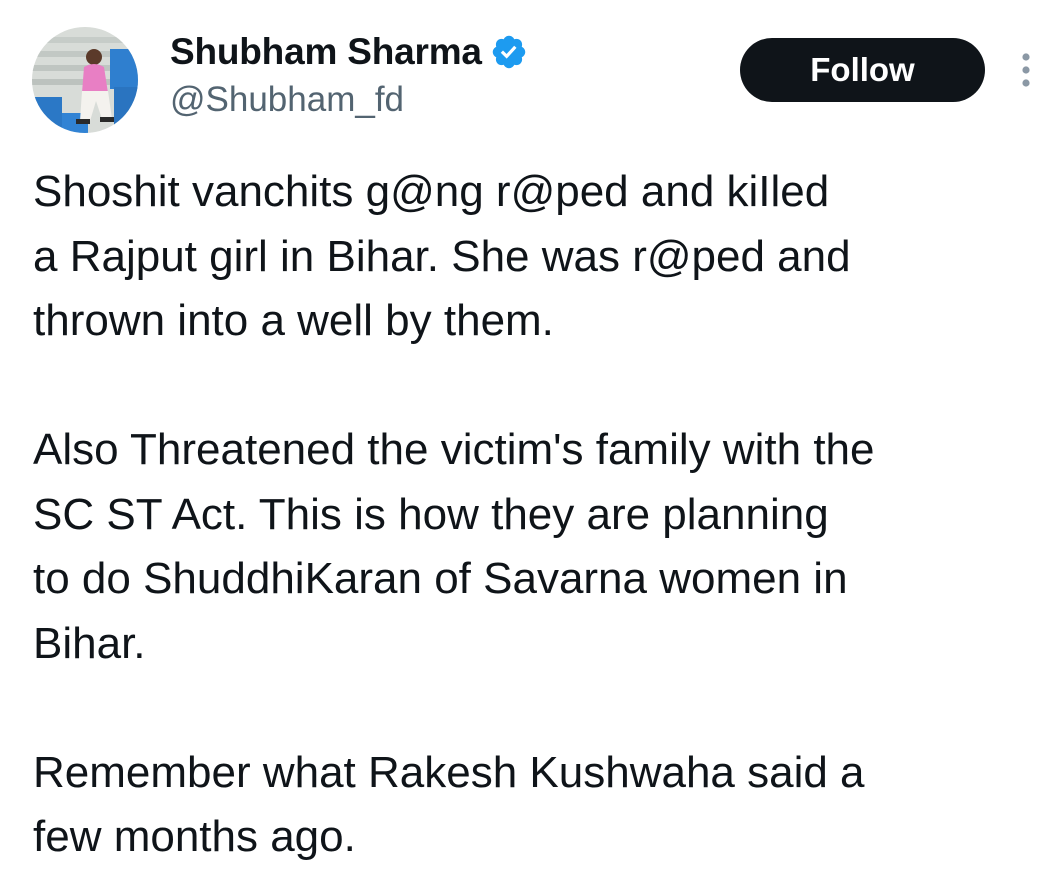 This screenshot has height=894, width=1060. I want to click on author-handle: @Shubham_fd, so click(287, 100).